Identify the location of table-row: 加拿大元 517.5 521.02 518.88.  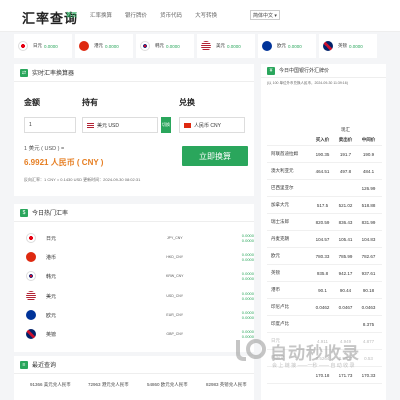
(324, 205).